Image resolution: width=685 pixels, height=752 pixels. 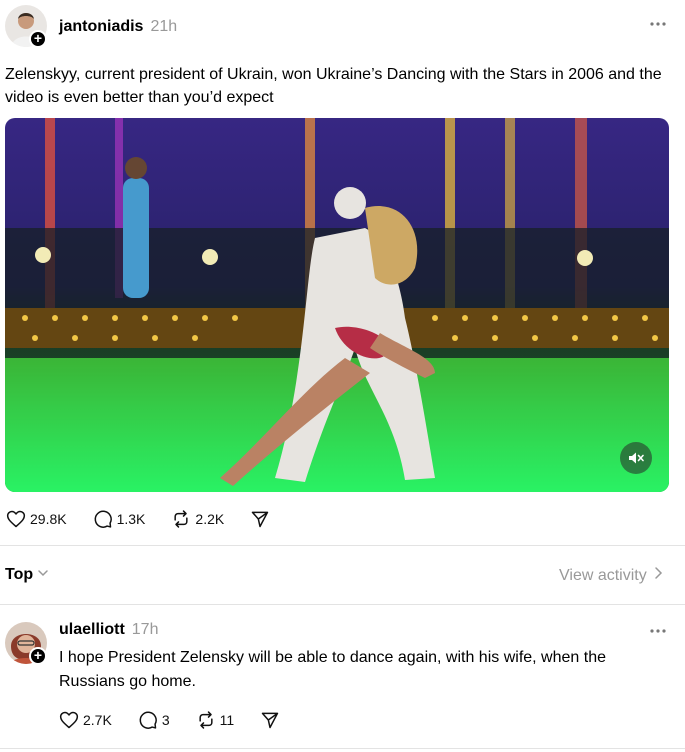 I want to click on reply-comment-count: 3, so click(x=165, y=720).